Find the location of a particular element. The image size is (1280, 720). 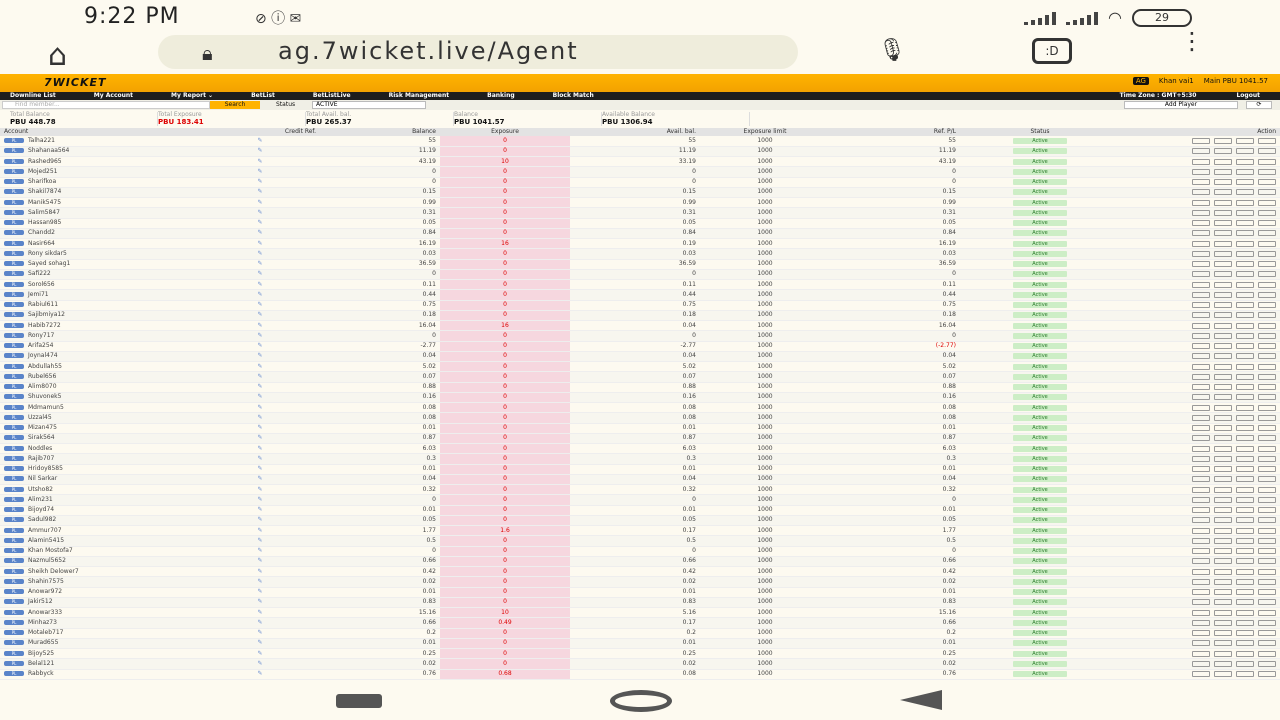

account-name: Utsho82 is located at coordinates (40, 489).